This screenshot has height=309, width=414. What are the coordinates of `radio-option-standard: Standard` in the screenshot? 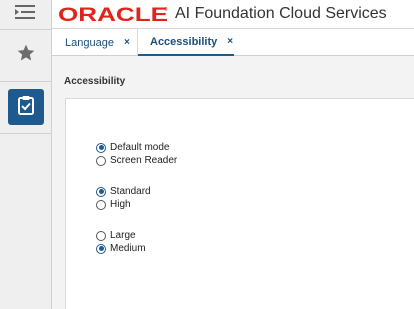 It's located at (123, 191).